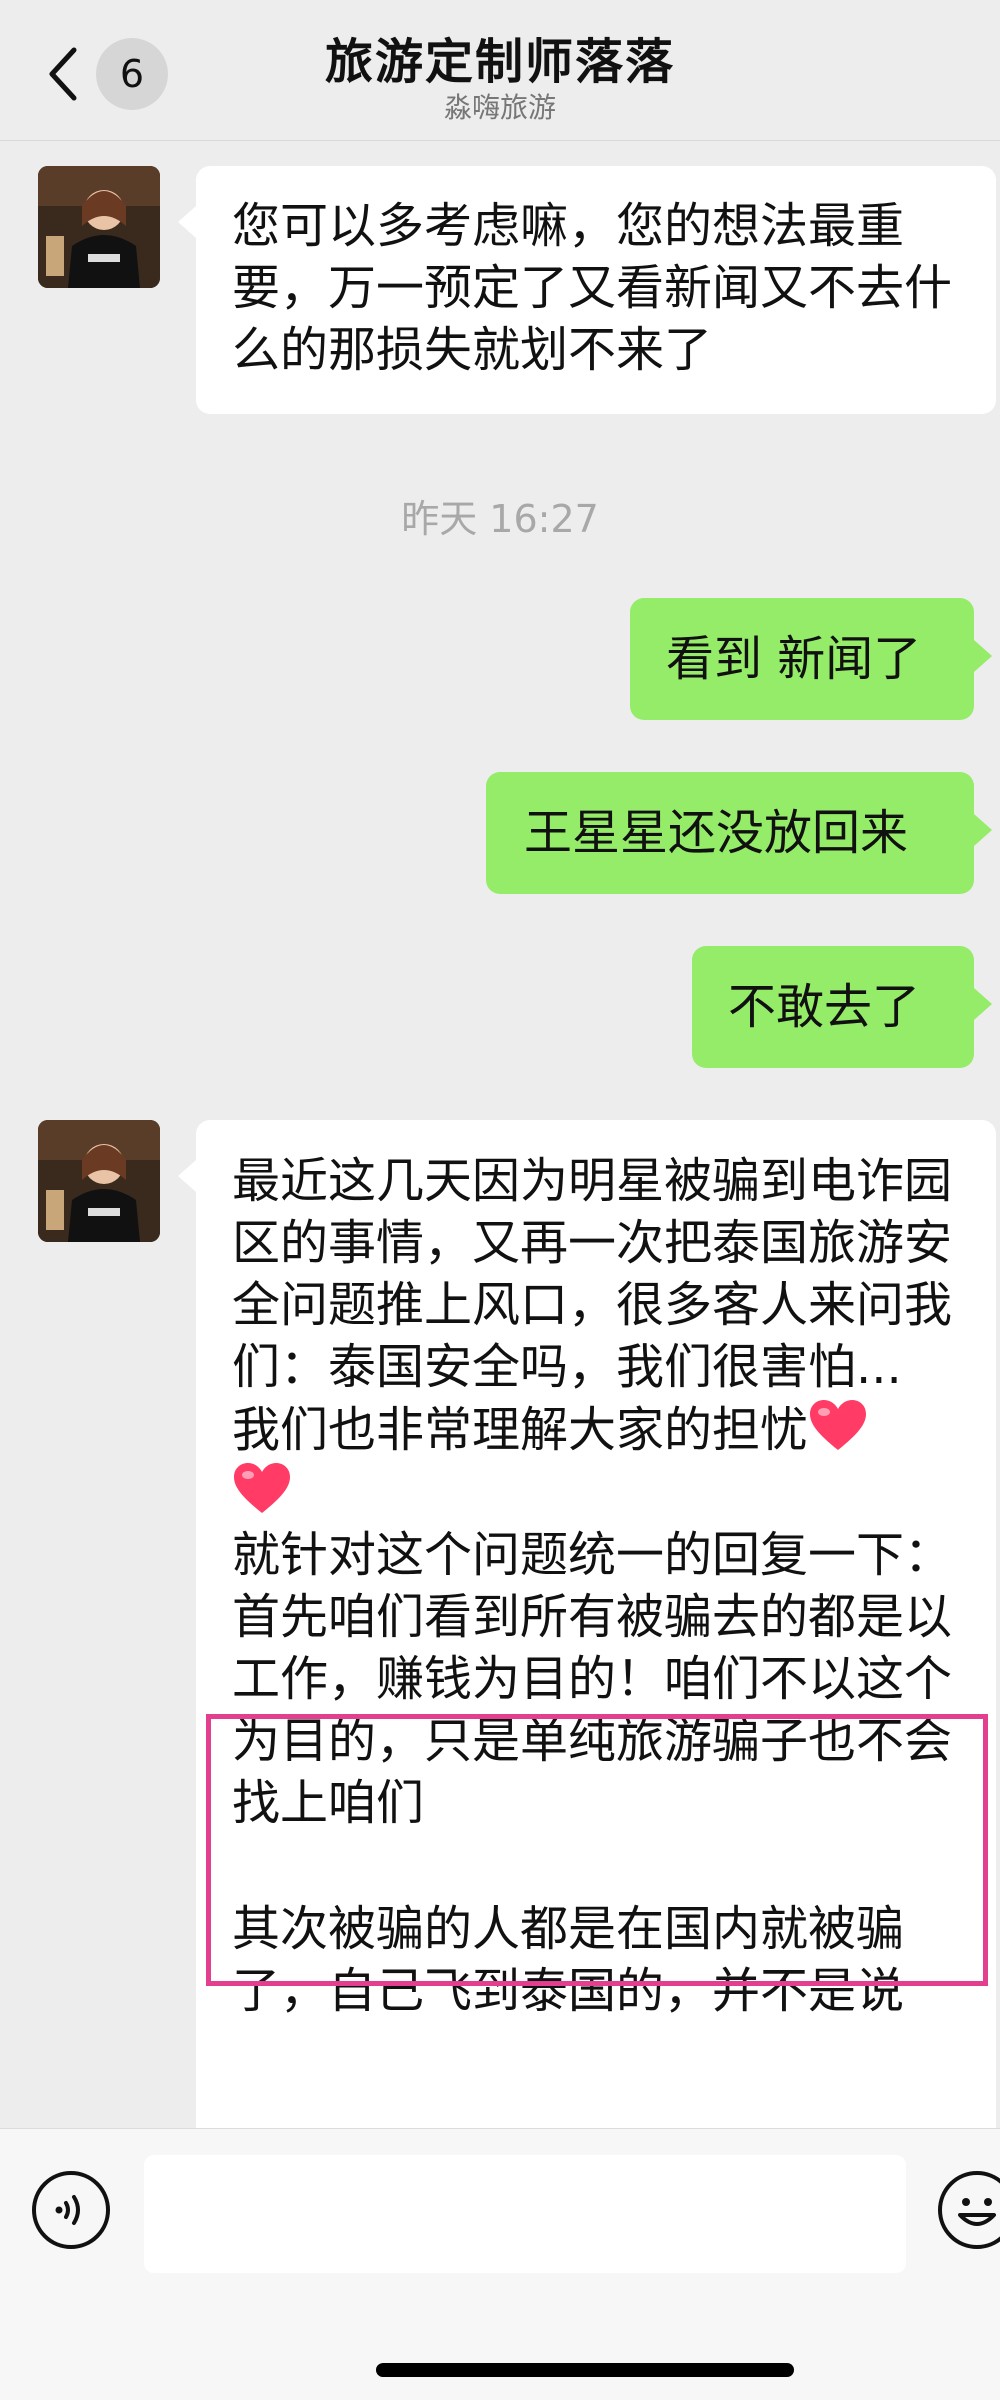 The image size is (1000, 2400). What do you see at coordinates (592, 1555) in the screenshot?
I see `message-paragraph: 就针对这个问题统一的回复一下：` at bounding box center [592, 1555].